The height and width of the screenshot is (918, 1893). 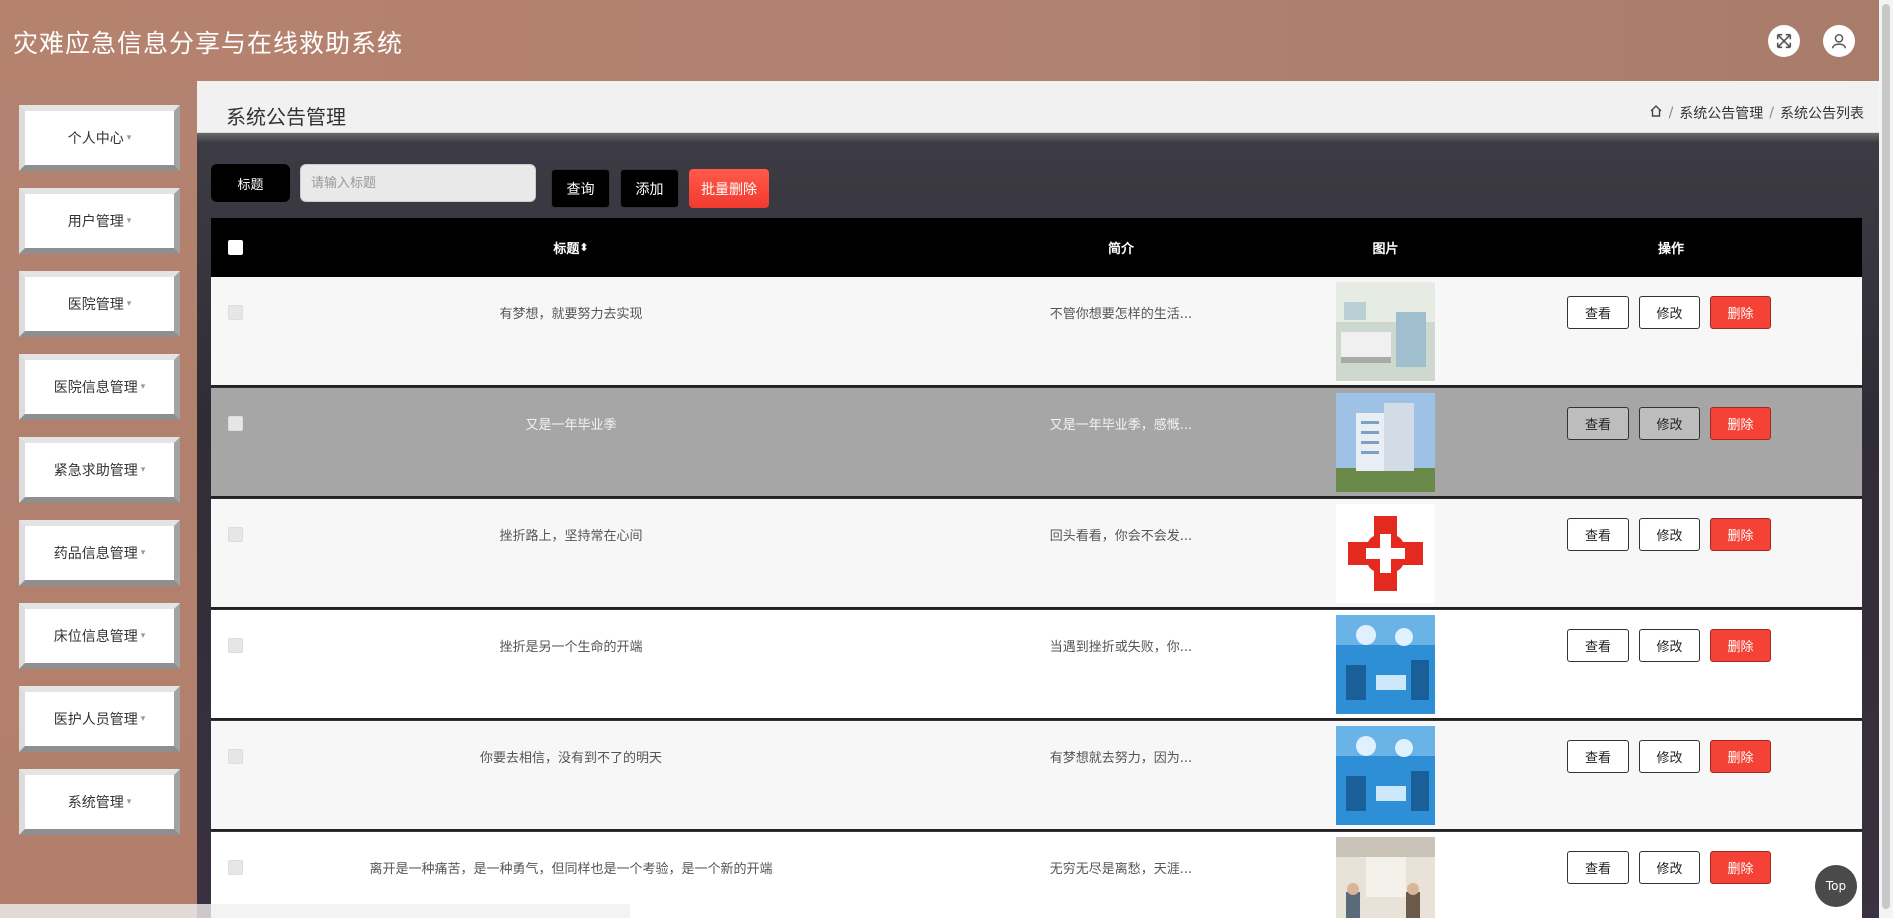 I want to click on scrollbar-thumb, so click(x=1886, y=456).